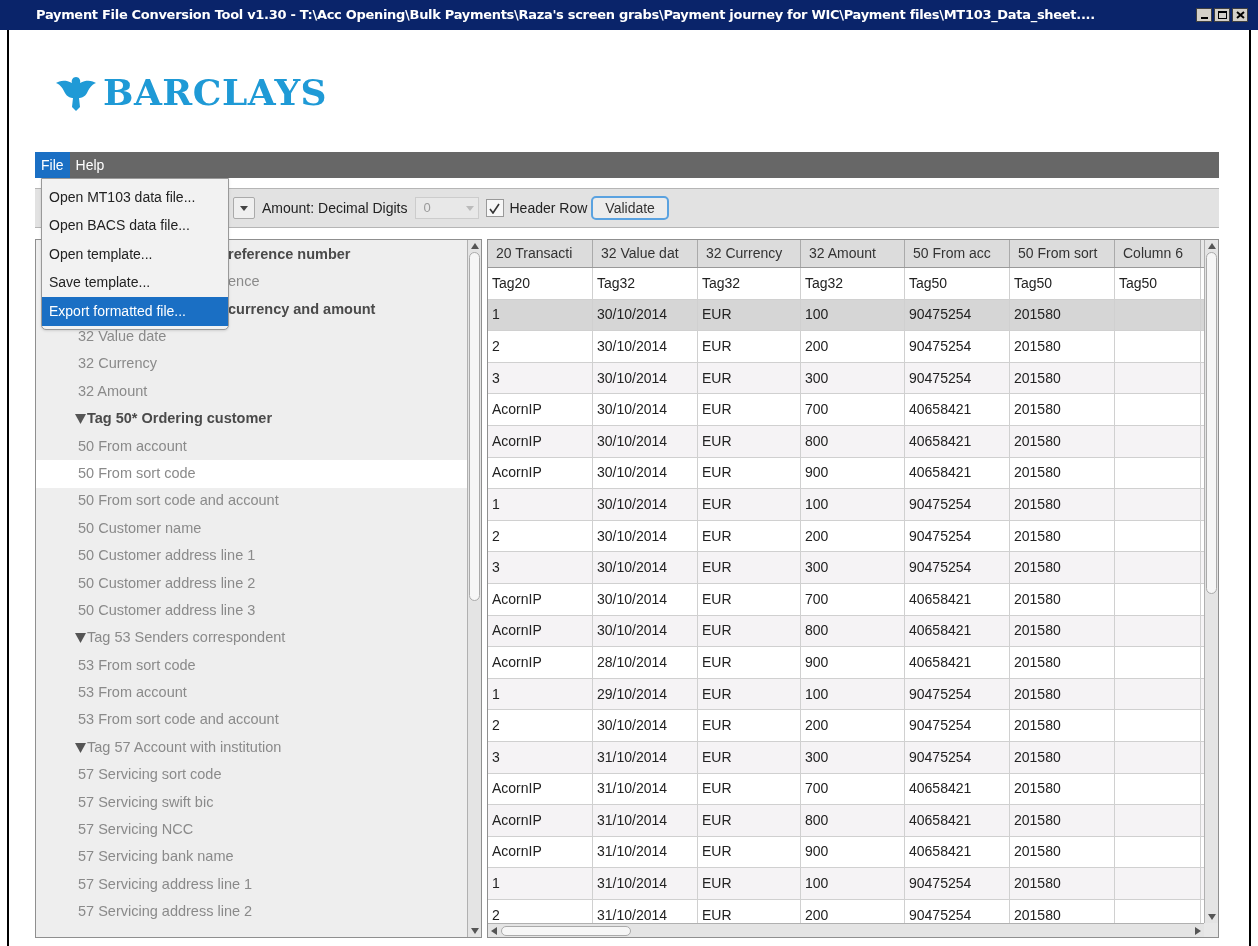  I want to click on column-header: 32 Value dat, so click(645, 253).